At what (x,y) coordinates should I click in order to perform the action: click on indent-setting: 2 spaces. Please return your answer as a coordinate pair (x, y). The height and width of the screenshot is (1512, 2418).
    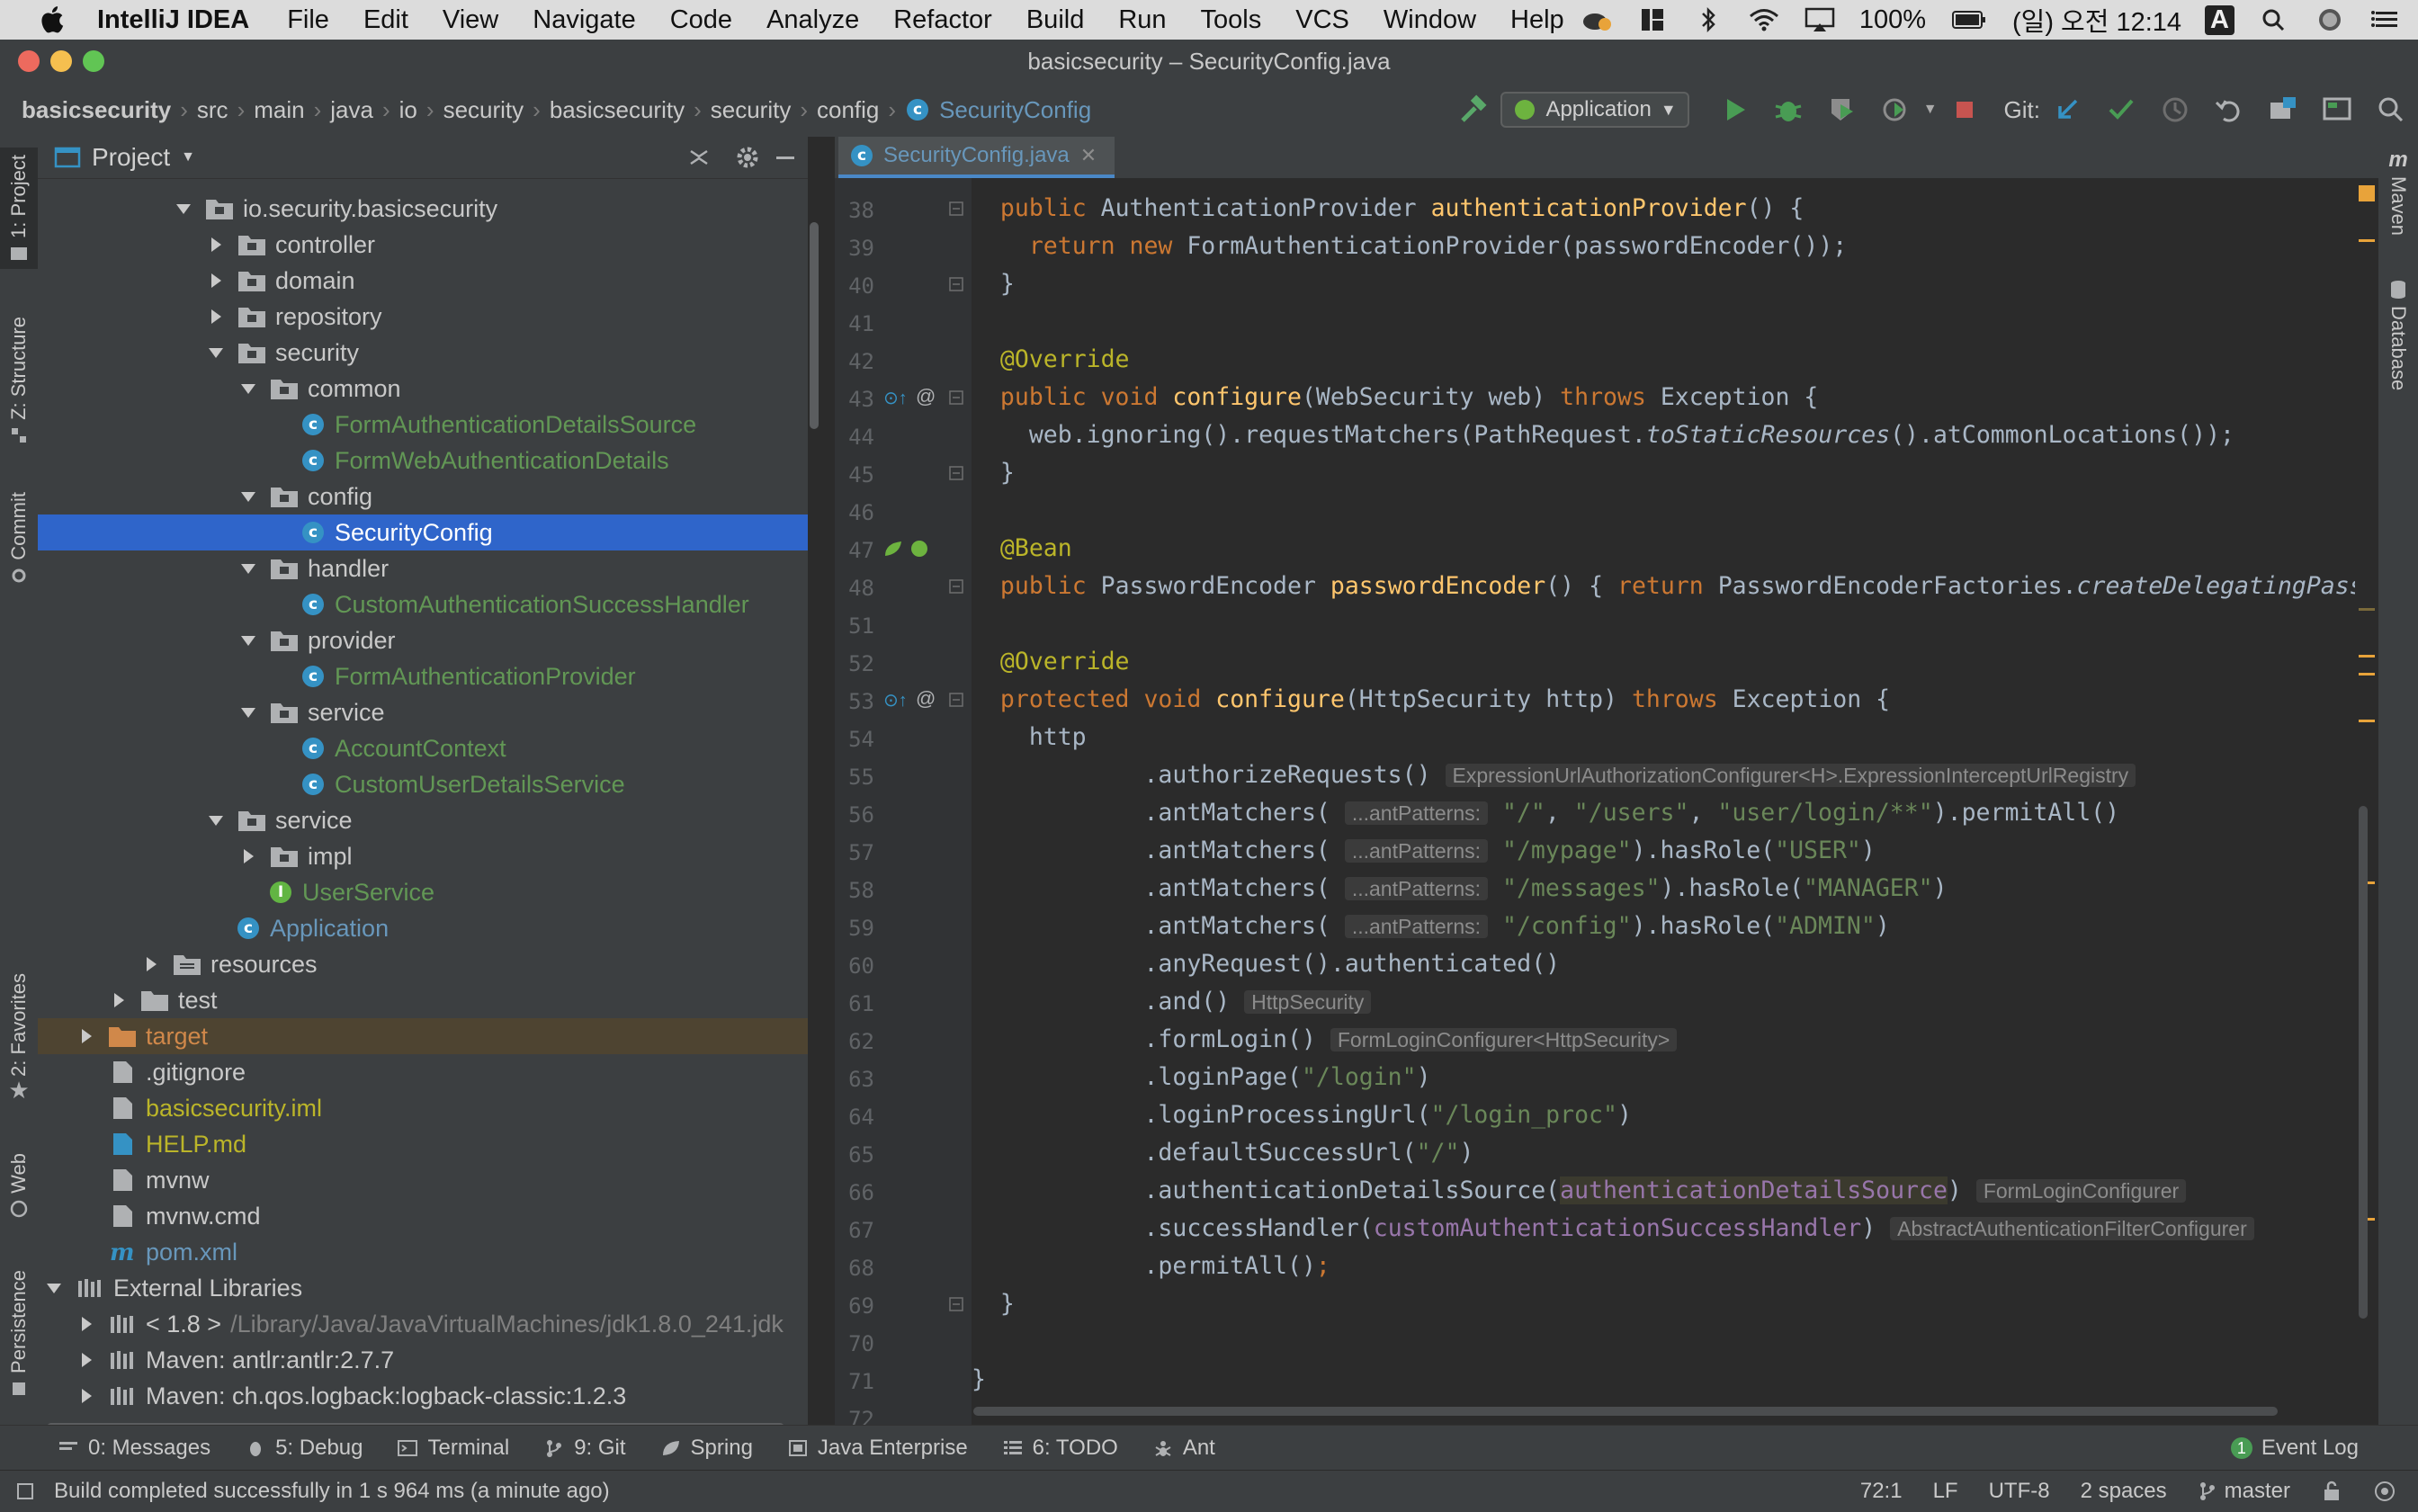
    Looking at the image, I should click on (2124, 1491).